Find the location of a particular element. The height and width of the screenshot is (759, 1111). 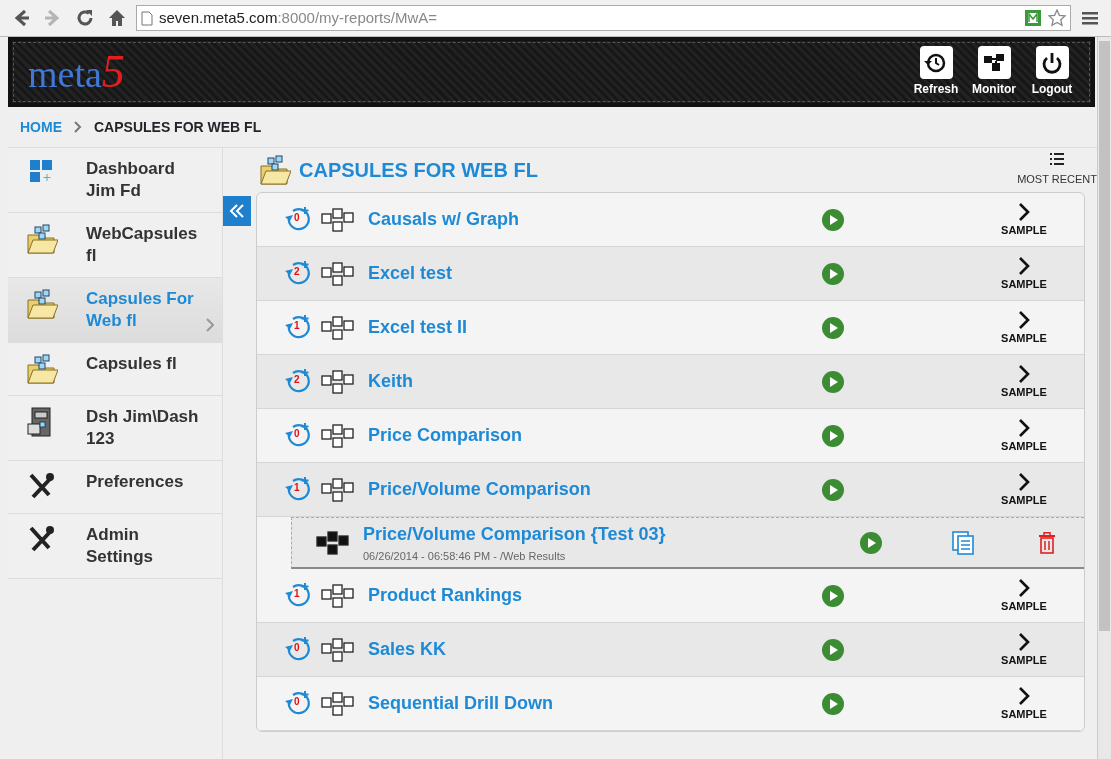

collapse-button is located at coordinates (237, 211).